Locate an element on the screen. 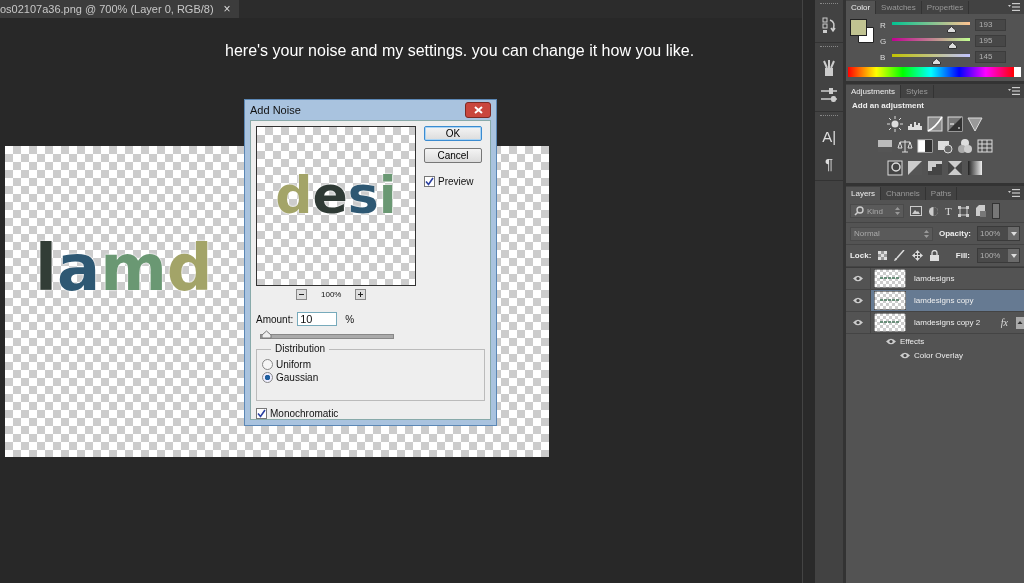 Image resolution: width=1024 pixels, height=583 pixels. half-square-icon is located at coordinates (925, 146).